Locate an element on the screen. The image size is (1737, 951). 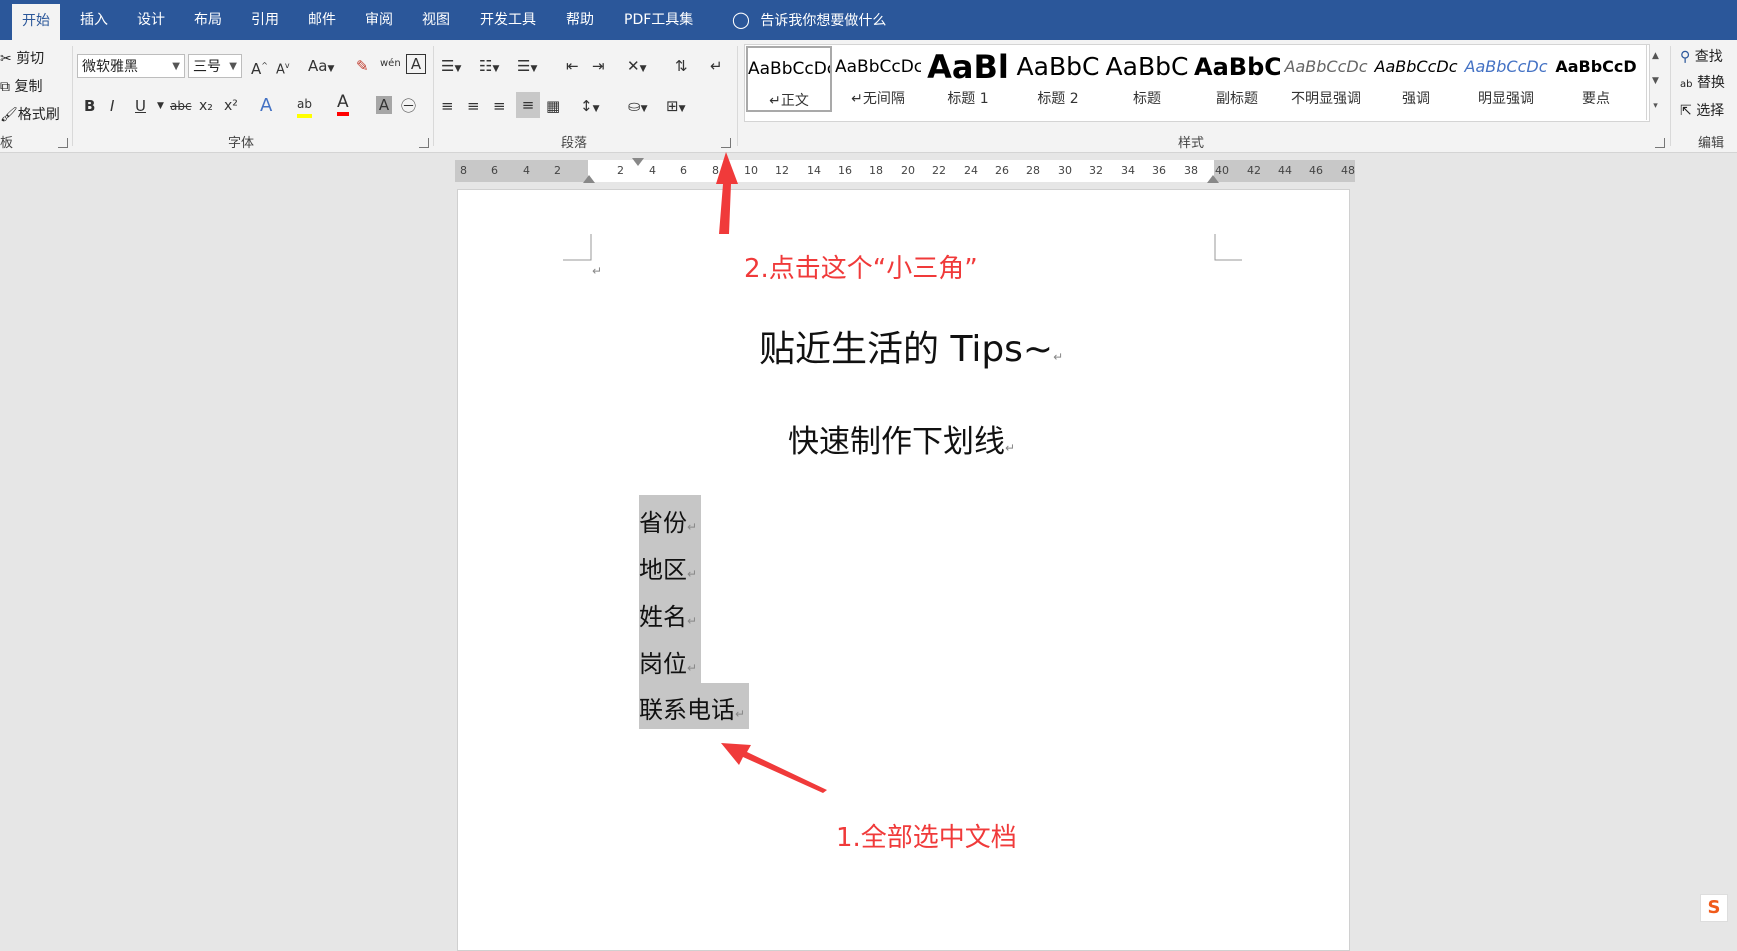
document-line-name: 姓名↵ is located at coordinates (668, 614).